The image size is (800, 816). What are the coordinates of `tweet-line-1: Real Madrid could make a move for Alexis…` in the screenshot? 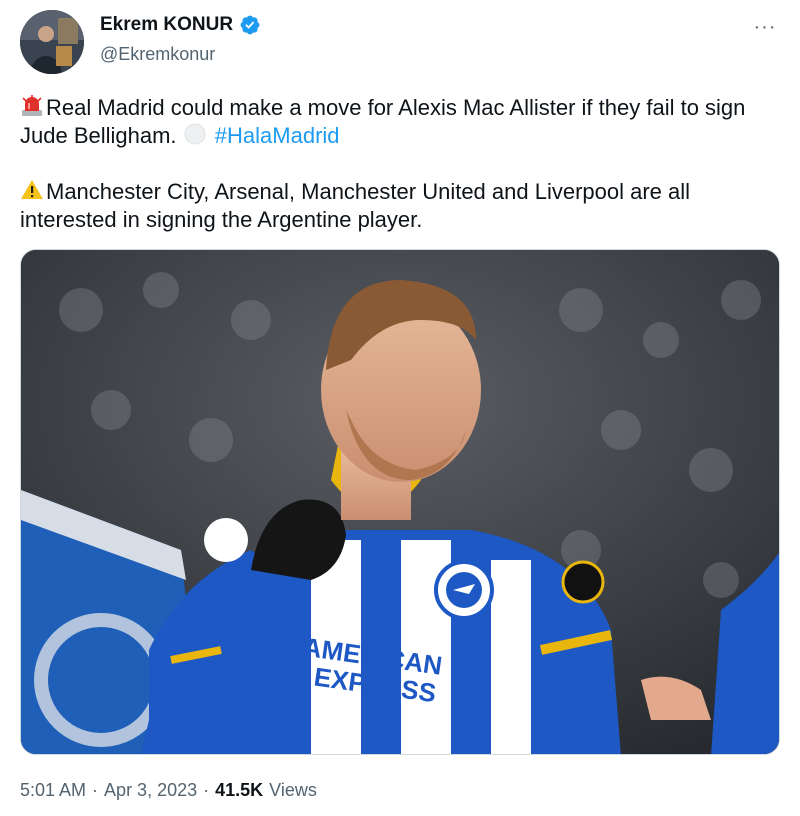 It's located at (383, 121).